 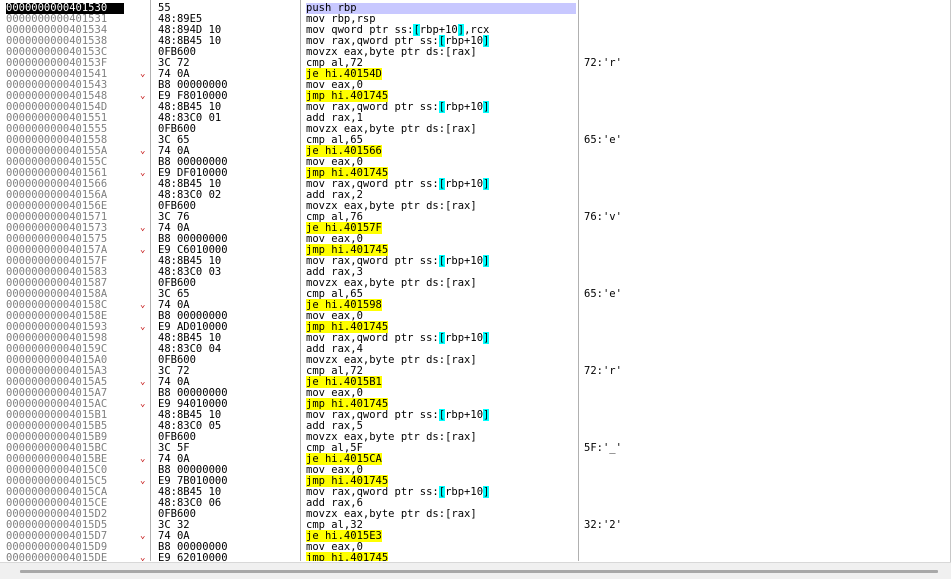 I want to click on disasm-row: 00000000004015D5 3C 32 cmp al,32 32:'2', so click(x=475, y=525).